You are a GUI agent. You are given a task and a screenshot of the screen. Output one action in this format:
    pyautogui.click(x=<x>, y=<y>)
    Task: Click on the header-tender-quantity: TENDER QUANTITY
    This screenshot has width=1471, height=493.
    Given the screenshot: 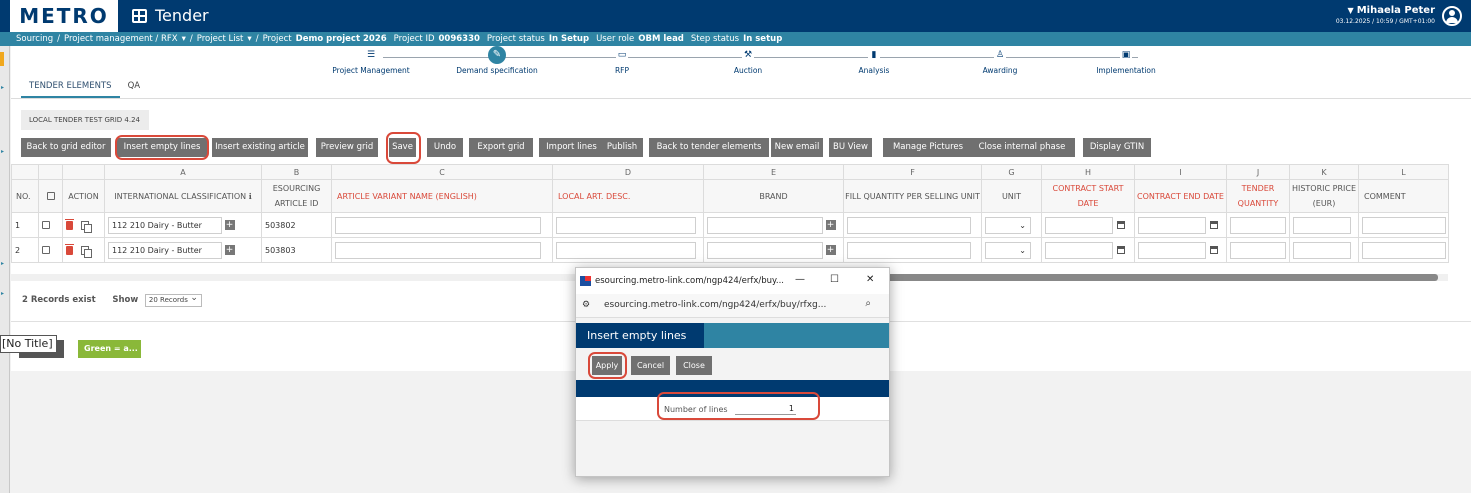 What is the action you would take?
    pyautogui.click(x=1258, y=196)
    